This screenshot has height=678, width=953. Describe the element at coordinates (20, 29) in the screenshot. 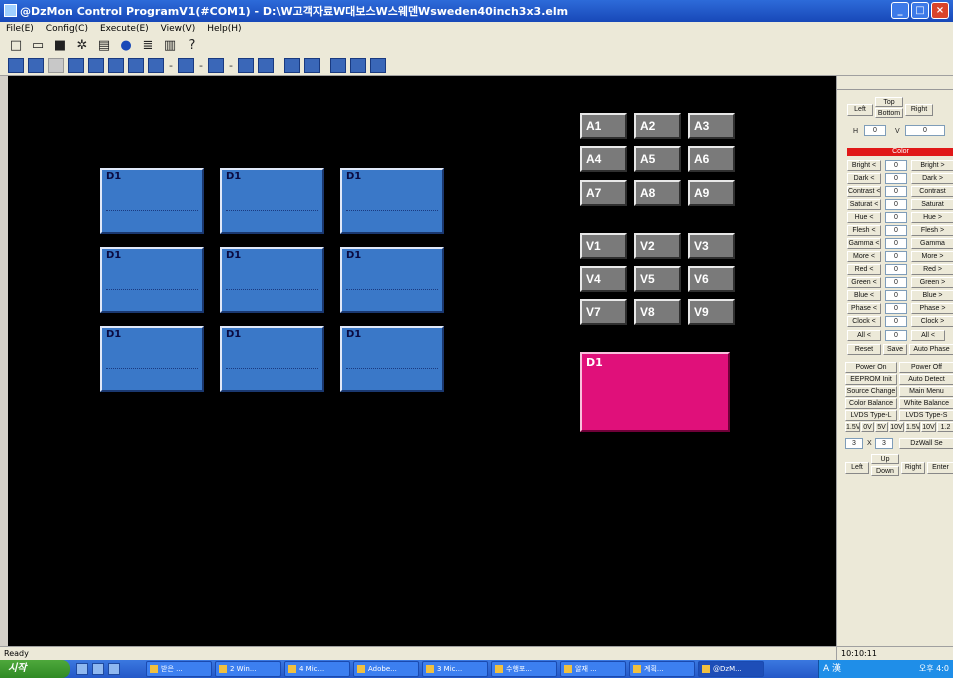

I see `menu-file: File(E)` at that location.